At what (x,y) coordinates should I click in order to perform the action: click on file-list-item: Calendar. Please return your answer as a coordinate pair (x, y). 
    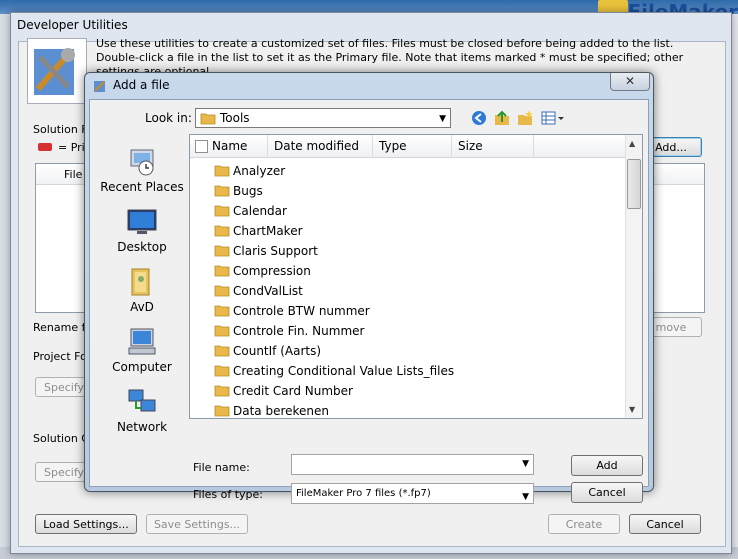
    Looking at the image, I should click on (414, 211).